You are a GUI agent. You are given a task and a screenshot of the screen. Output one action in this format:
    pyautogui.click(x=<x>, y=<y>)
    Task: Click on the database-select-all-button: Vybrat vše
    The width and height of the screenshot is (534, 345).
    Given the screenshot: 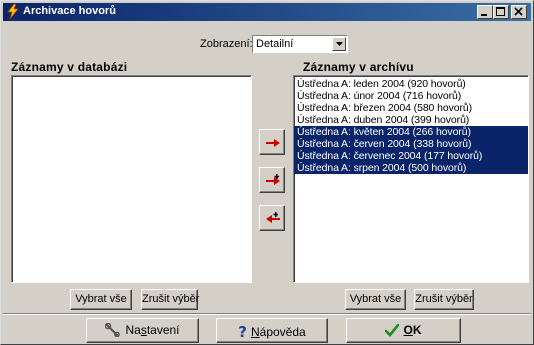 What is the action you would take?
    pyautogui.click(x=101, y=299)
    